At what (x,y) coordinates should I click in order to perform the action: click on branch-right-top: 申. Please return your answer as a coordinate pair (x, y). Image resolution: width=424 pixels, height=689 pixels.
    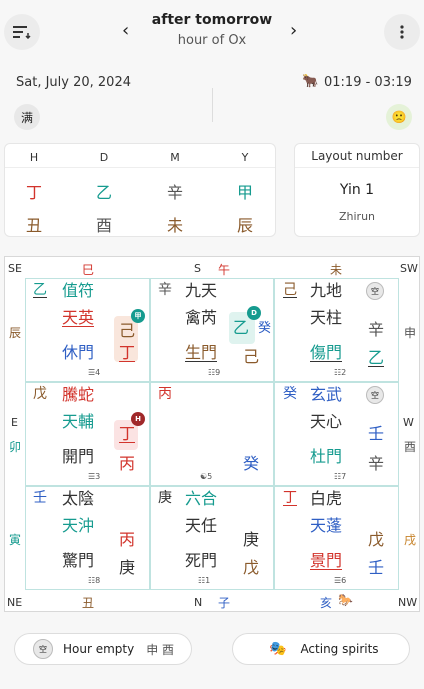
    Looking at the image, I should click on (410, 333).